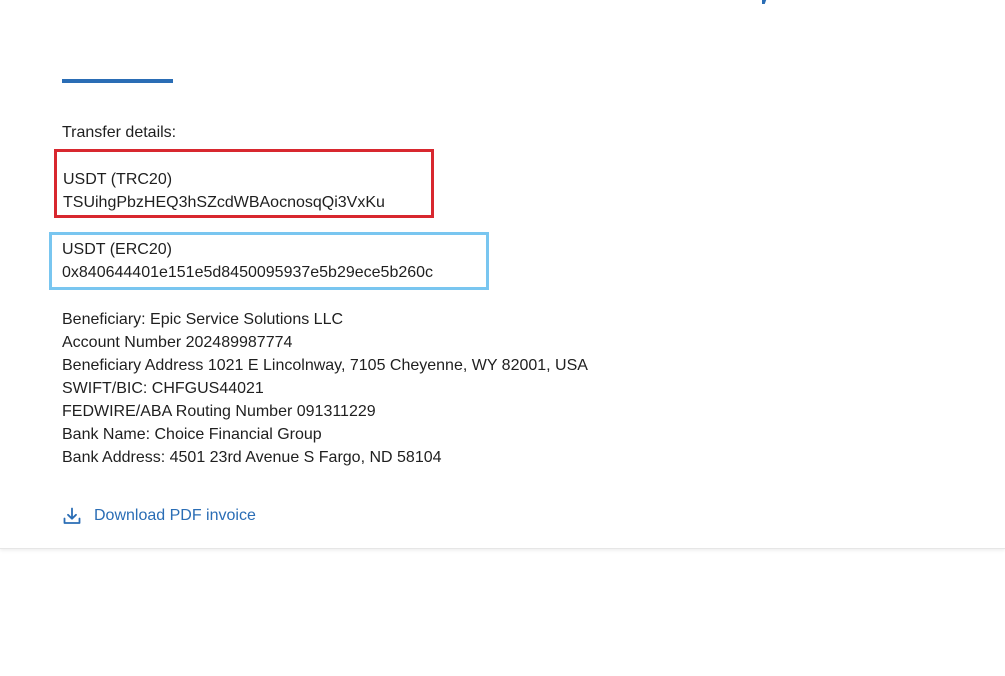 This screenshot has height=676, width=1005. Describe the element at coordinates (175, 515) in the screenshot. I see `download-pdf-label: Download PDF invoice` at that location.